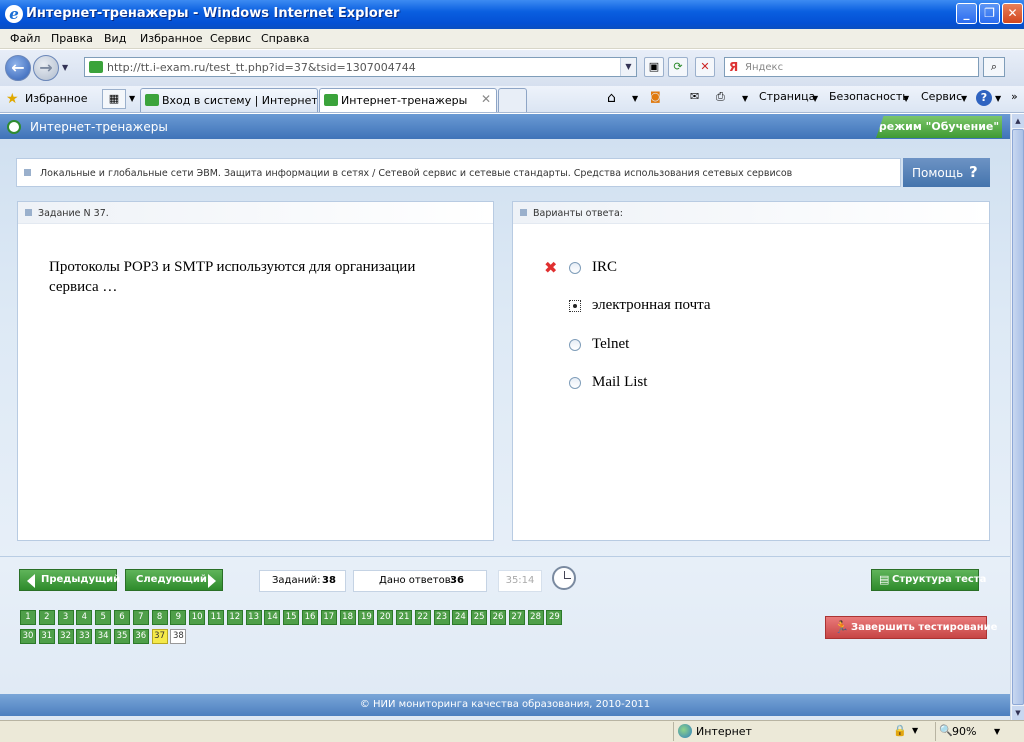  I want to click on question-number-11: 11, so click(216, 617).